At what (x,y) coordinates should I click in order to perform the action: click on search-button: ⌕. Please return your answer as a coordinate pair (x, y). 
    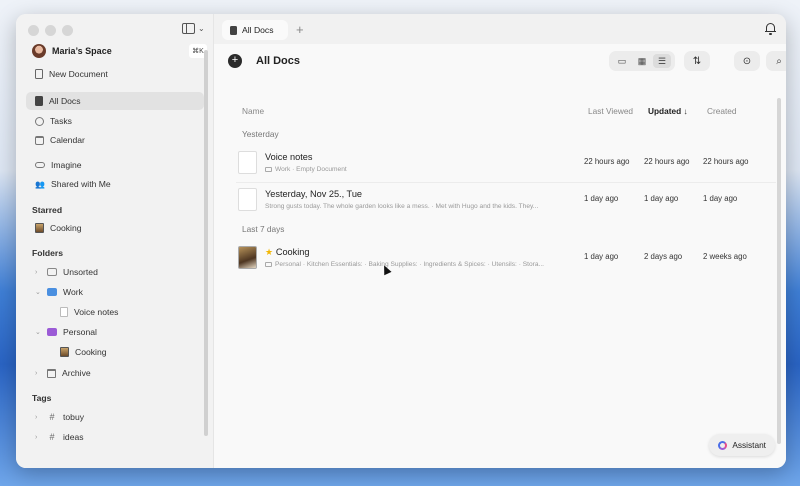
    Looking at the image, I should click on (776, 61).